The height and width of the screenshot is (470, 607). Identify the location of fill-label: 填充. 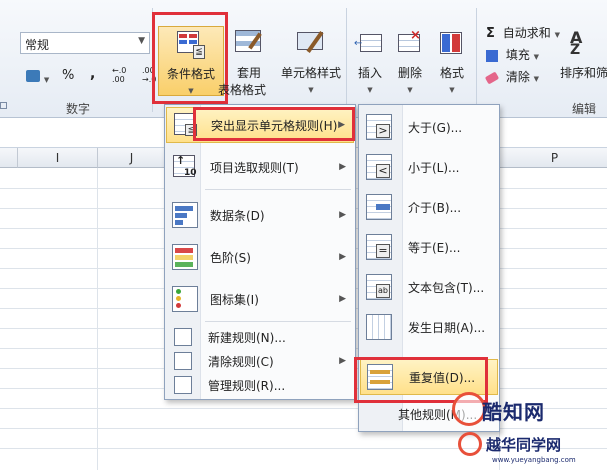
(517, 55).